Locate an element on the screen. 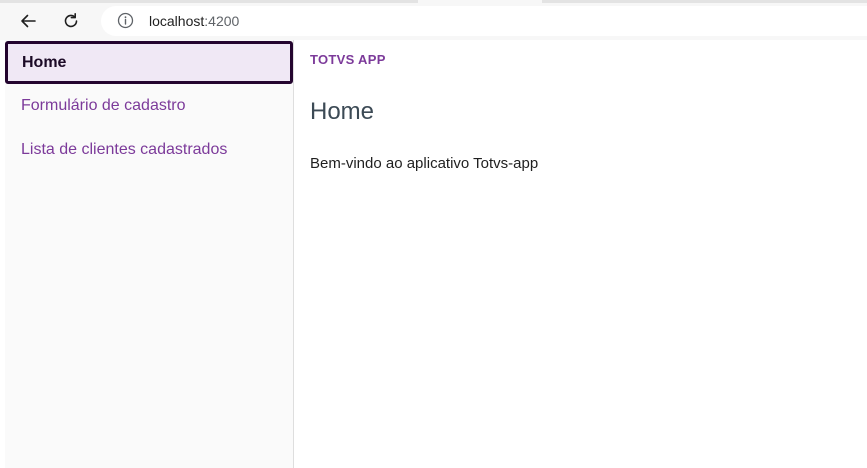 This screenshot has width=867, height=468. url-port: :4200 is located at coordinates (222, 21).